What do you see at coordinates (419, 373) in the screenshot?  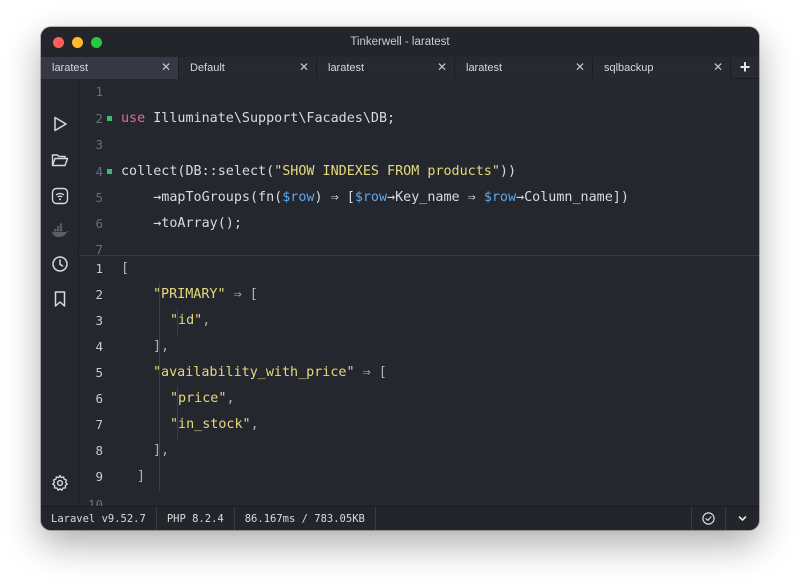 I see `output-line: 5 "availability_with_price" ⇒ [` at bounding box center [419, 373].